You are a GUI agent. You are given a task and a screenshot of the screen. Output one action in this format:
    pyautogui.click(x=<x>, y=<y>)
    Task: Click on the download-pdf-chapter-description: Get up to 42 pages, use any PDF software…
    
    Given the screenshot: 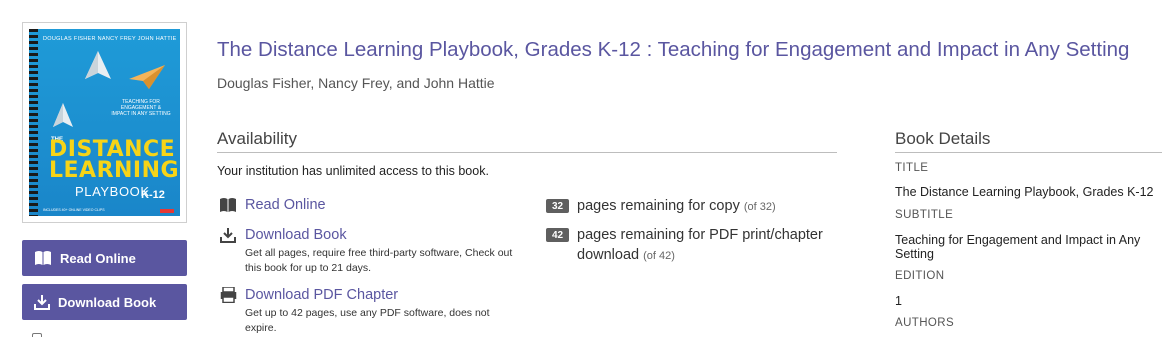 What is the action you would take?
    pyautogui.click(x=367, y=320)
    